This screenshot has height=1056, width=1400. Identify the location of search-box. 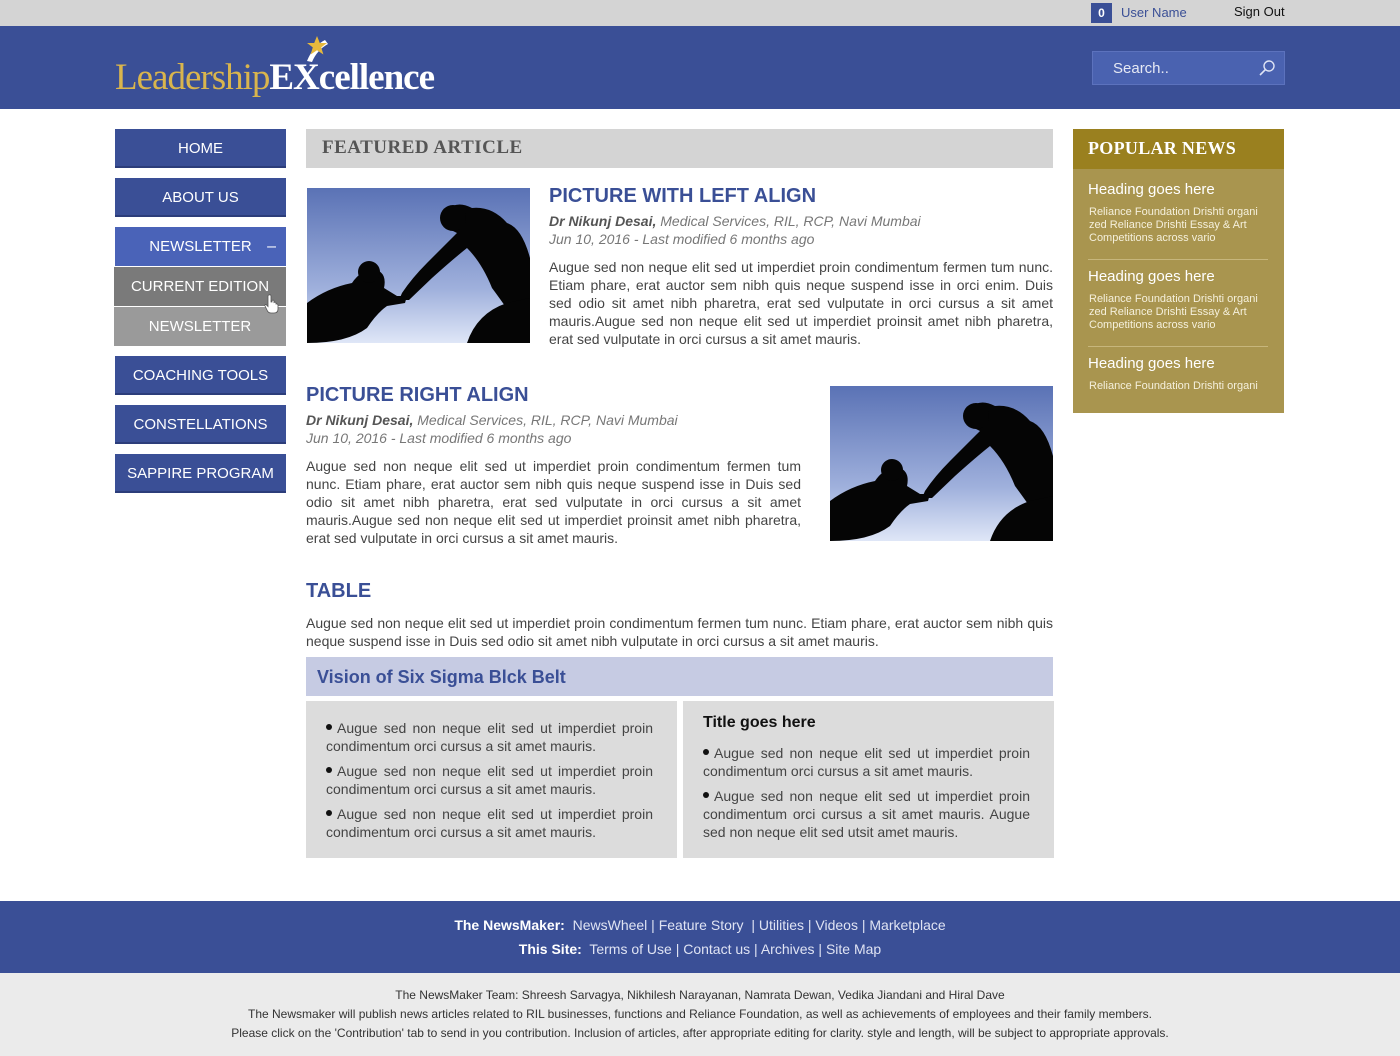
(1188, 68).